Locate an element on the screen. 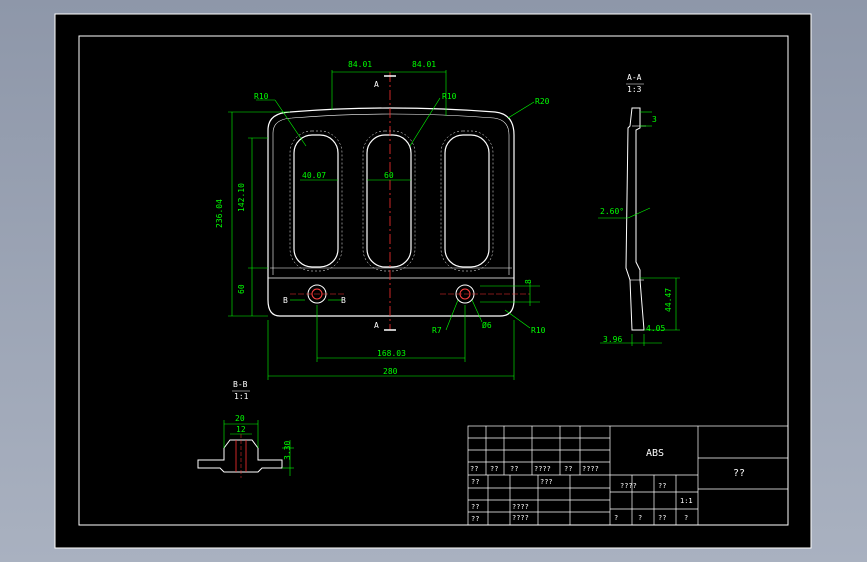 The height and width of the screenshot is (562, 867). side-section-label: A-A is located at coordinates (634, 77).